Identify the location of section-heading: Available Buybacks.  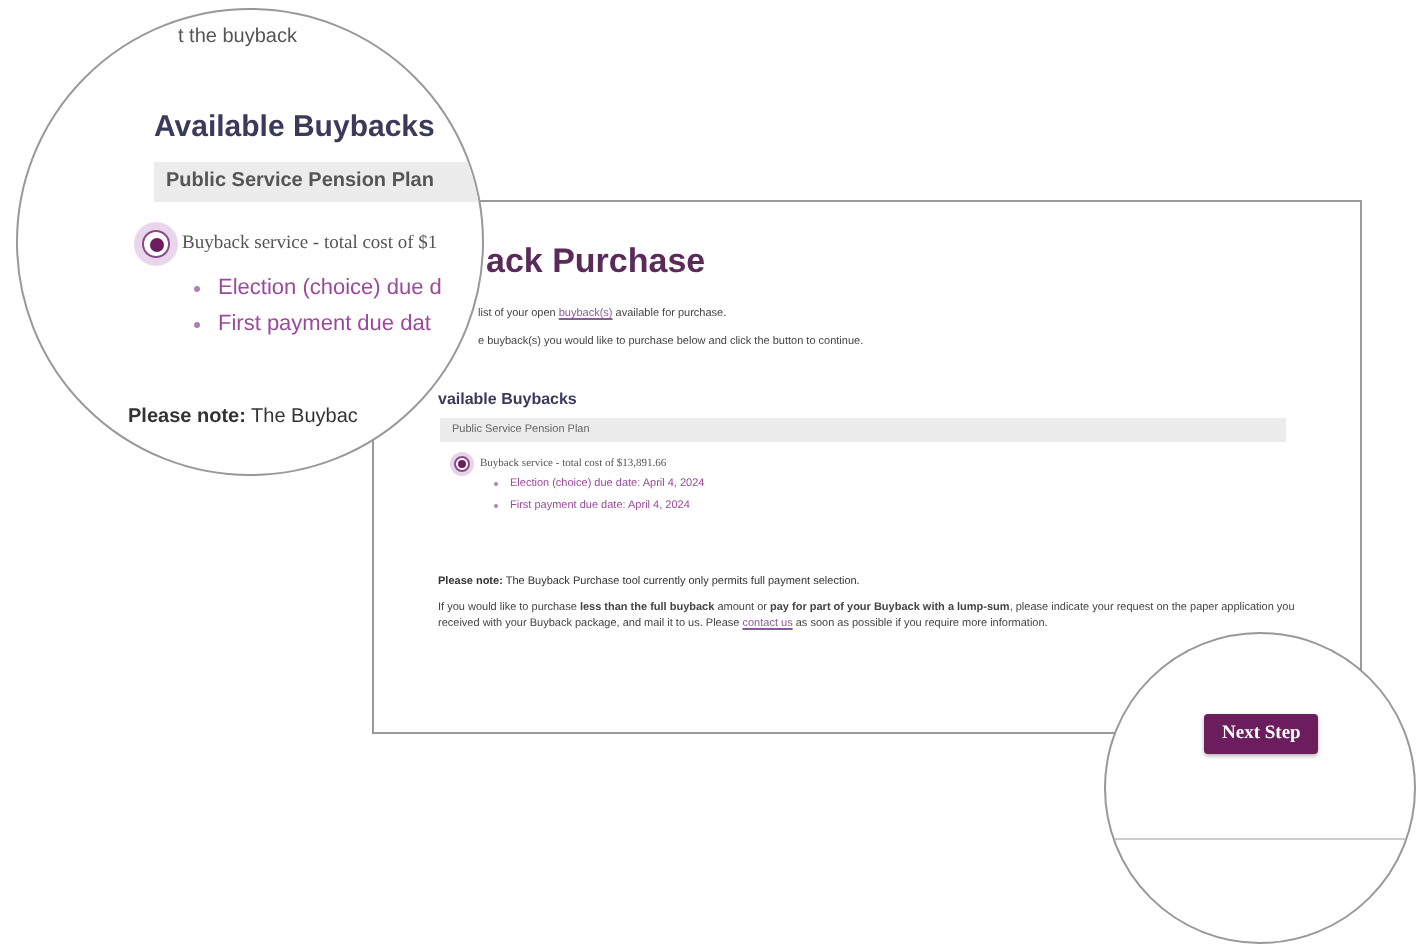
(294, 127).